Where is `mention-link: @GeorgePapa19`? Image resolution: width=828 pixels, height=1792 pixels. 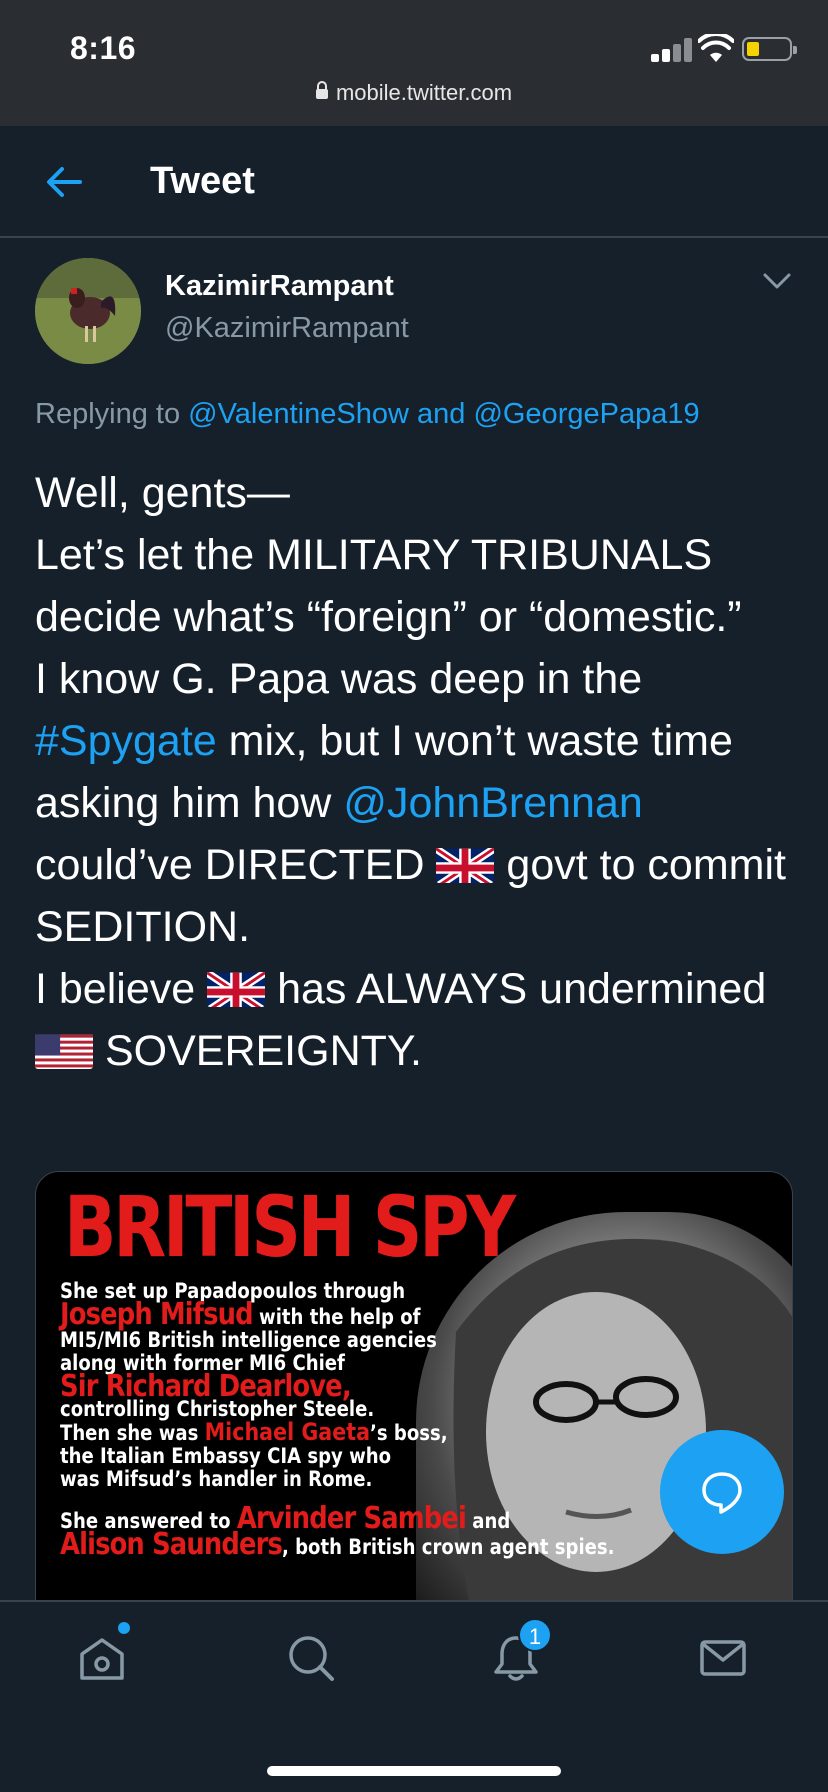 mention-link: @GeorgePapa19 is located at coordinates (586, 414).